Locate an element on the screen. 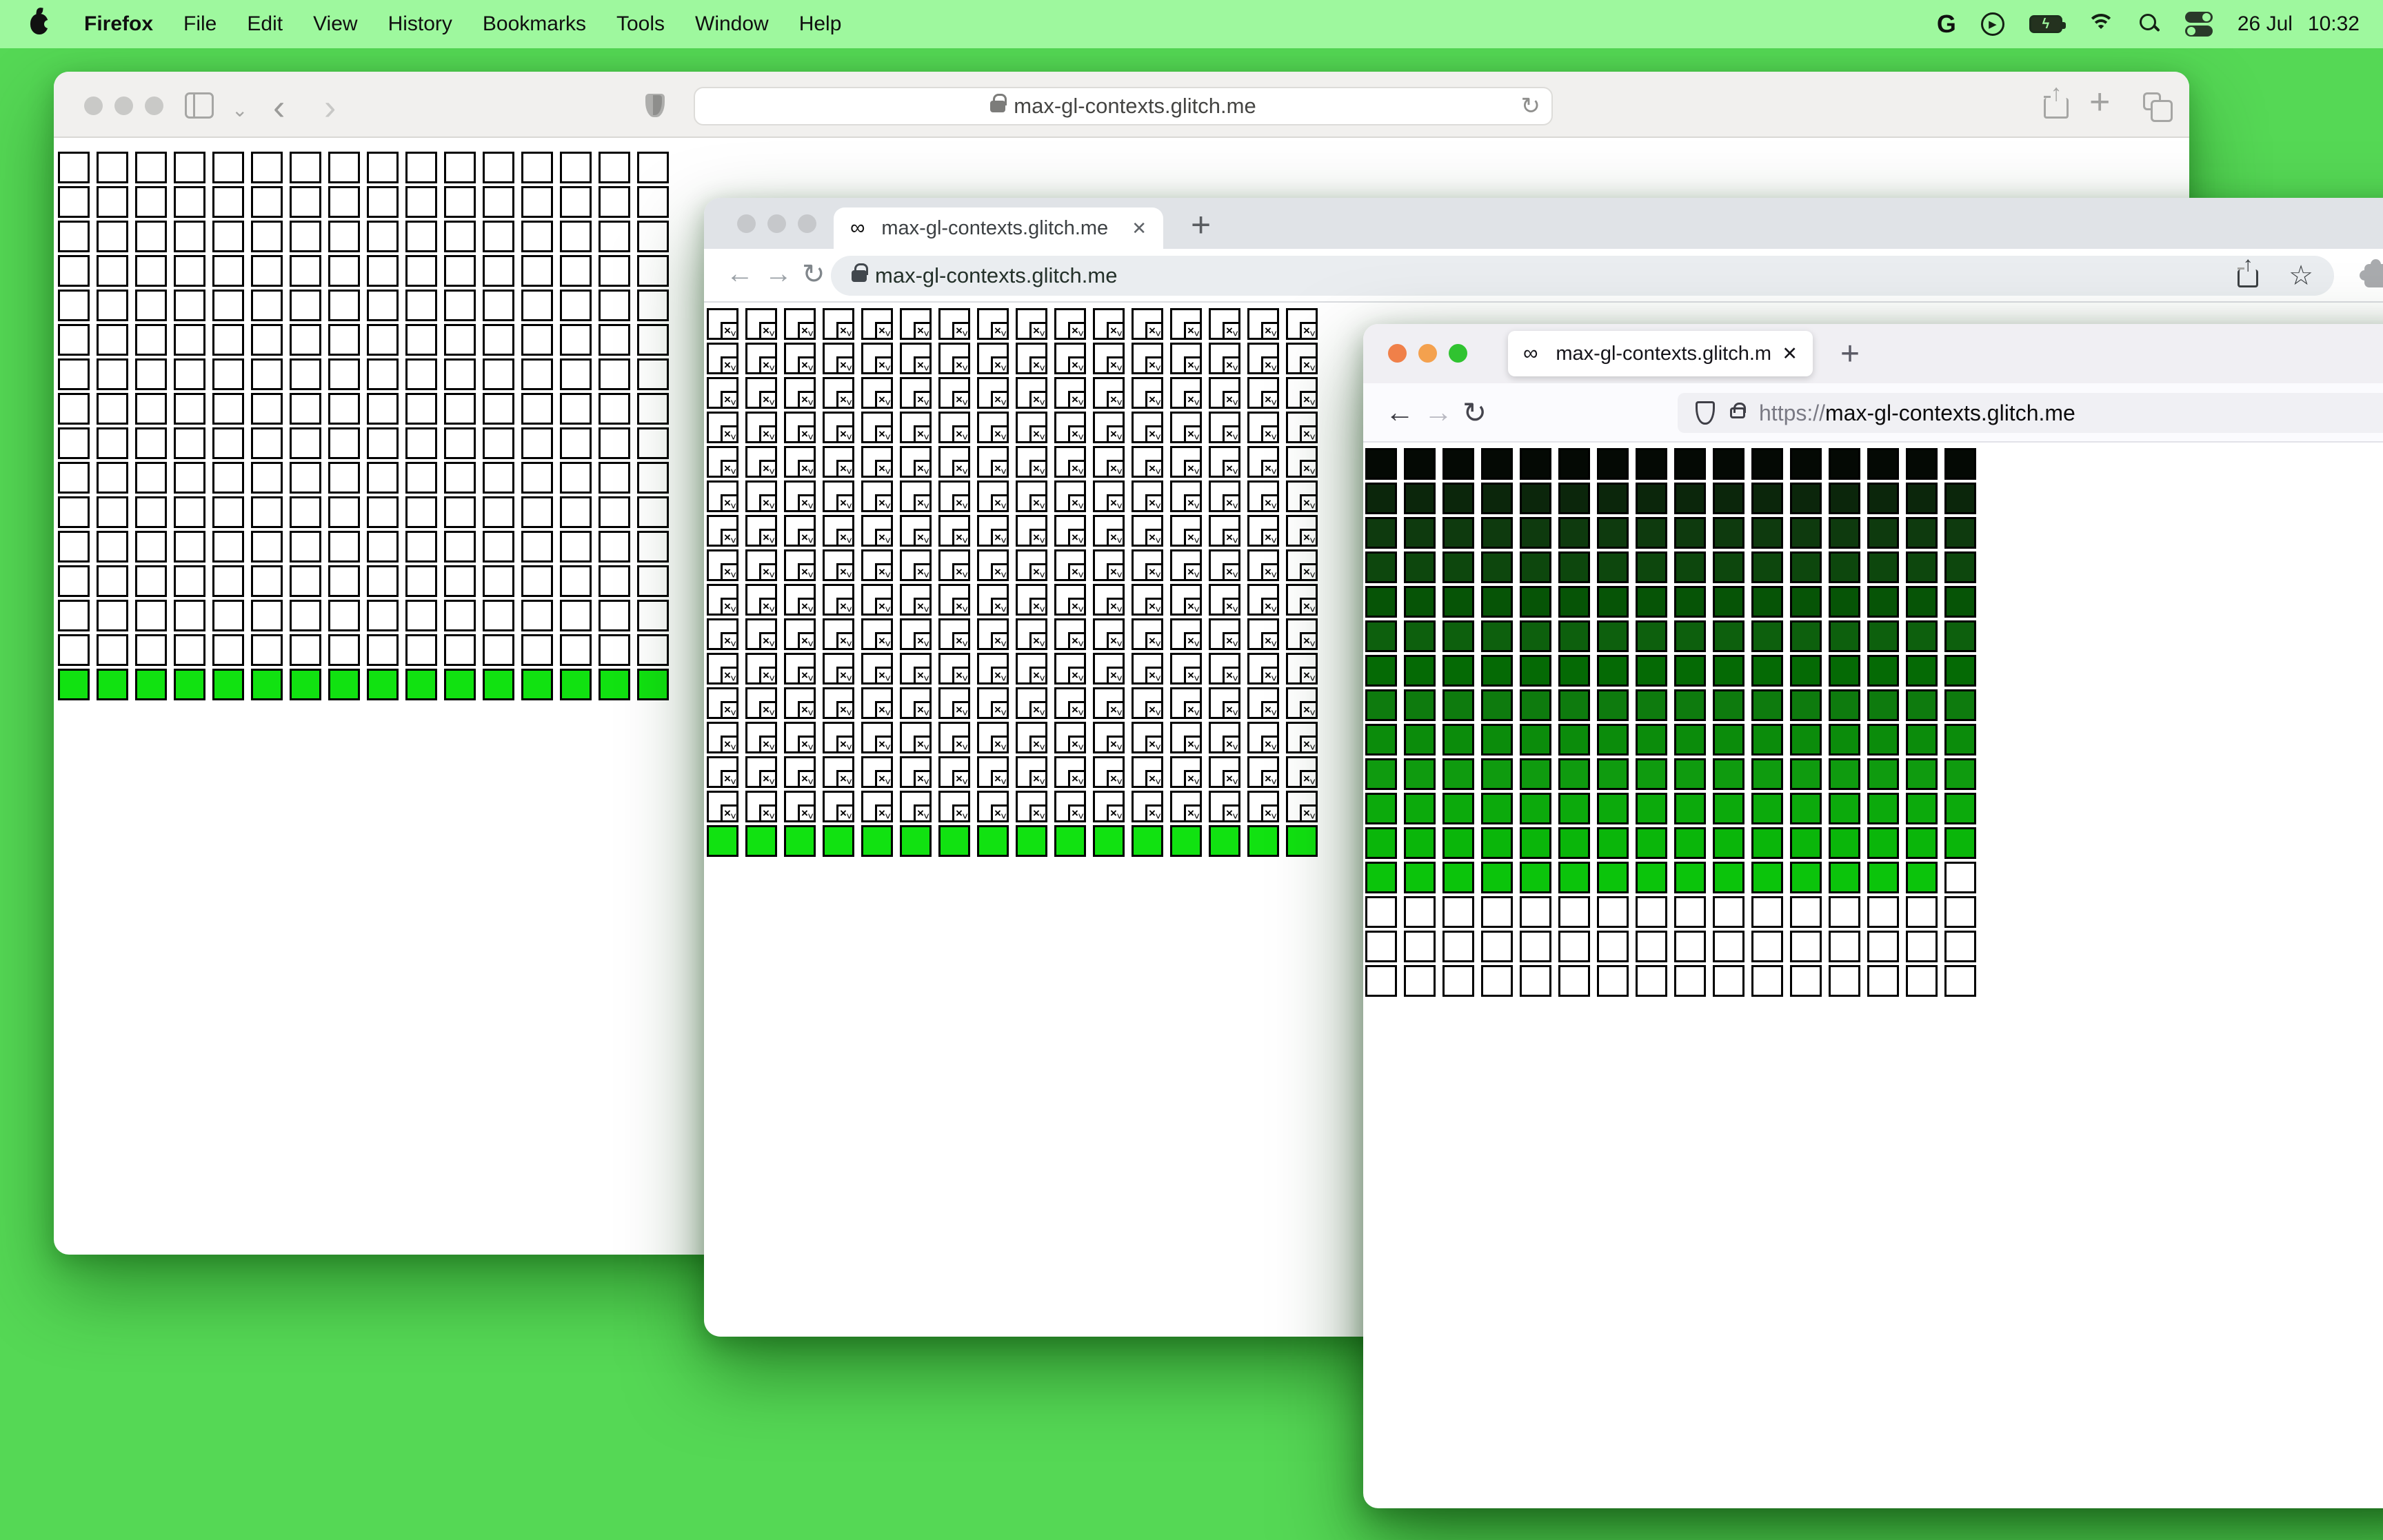  tracking-protection-shield-icon is located at coordinates (1705, 413).